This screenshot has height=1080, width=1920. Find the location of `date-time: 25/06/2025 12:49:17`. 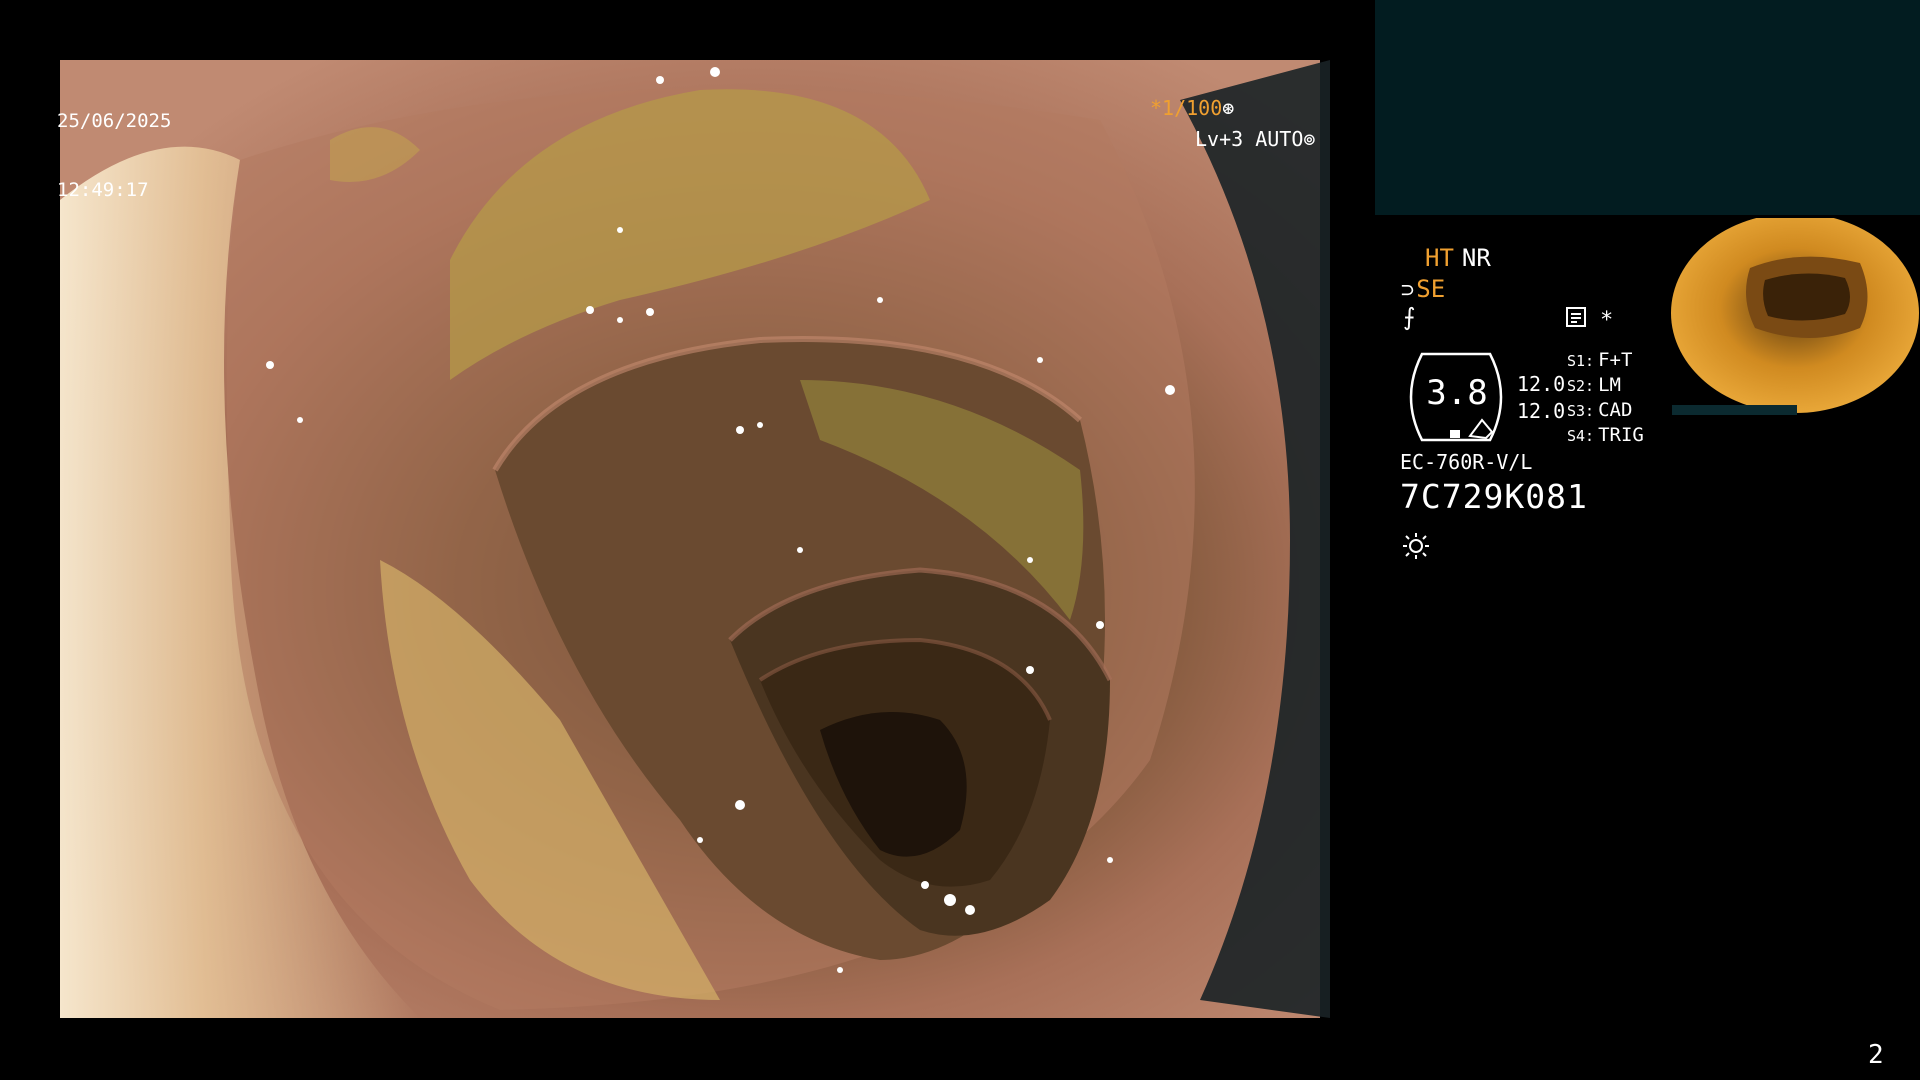

date-time: 25/06/2025 12:49:17 is located at coordinates (114, 144).